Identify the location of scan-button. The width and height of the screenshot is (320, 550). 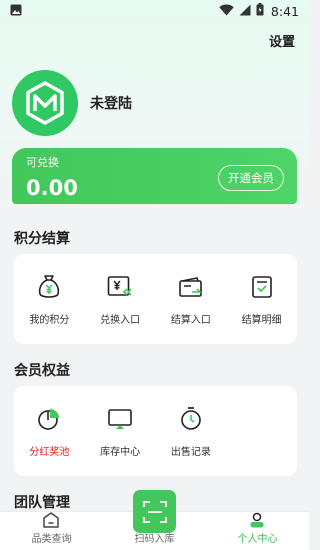
(154, 511).